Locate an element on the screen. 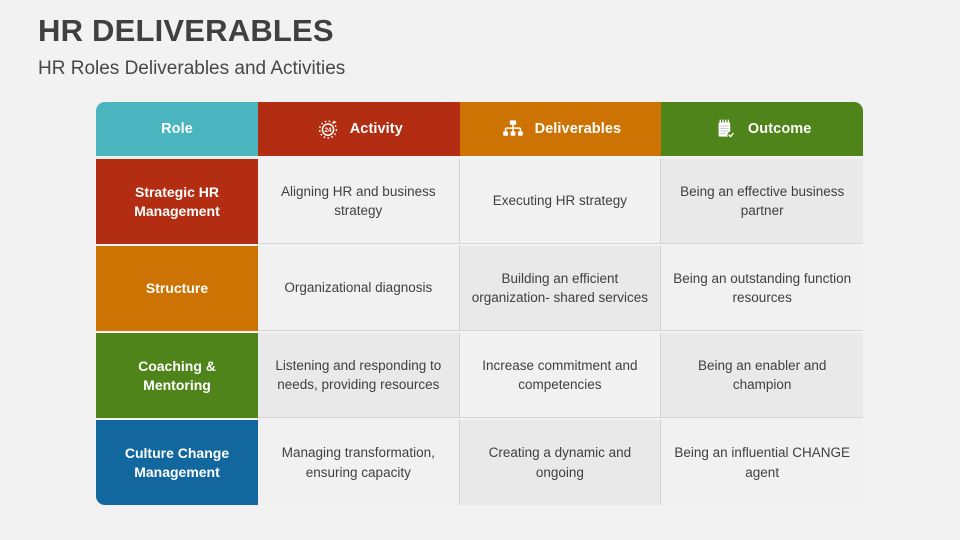 This screenshot has height=540, width=960. row-label-strategic-hr-management: Strategic HR Management is located at coordinates (177, 201).